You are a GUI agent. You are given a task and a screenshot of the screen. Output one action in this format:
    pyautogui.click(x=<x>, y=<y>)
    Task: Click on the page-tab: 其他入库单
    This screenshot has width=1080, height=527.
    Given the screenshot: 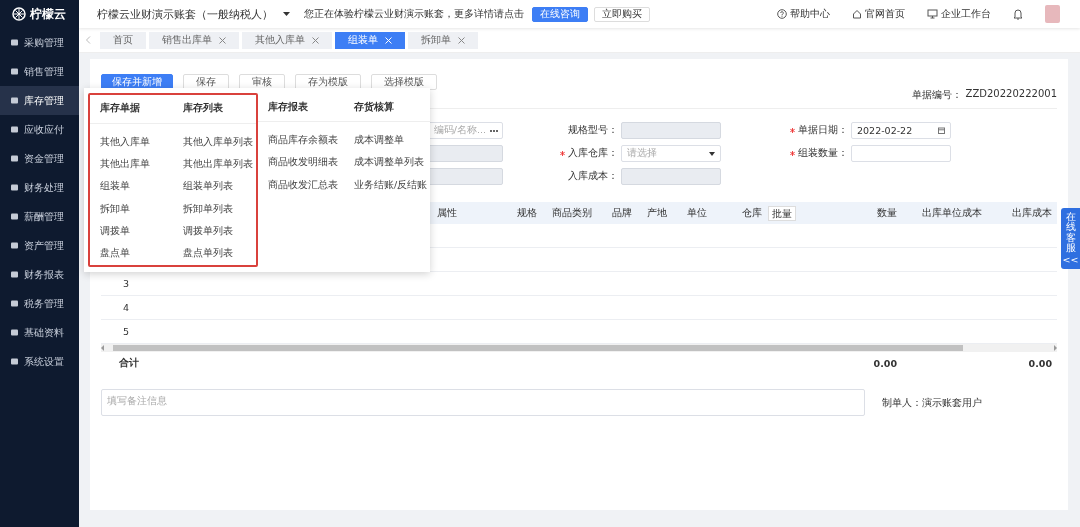 What is the action you would take?
    pyautogui.click(x=287, y=40)
    